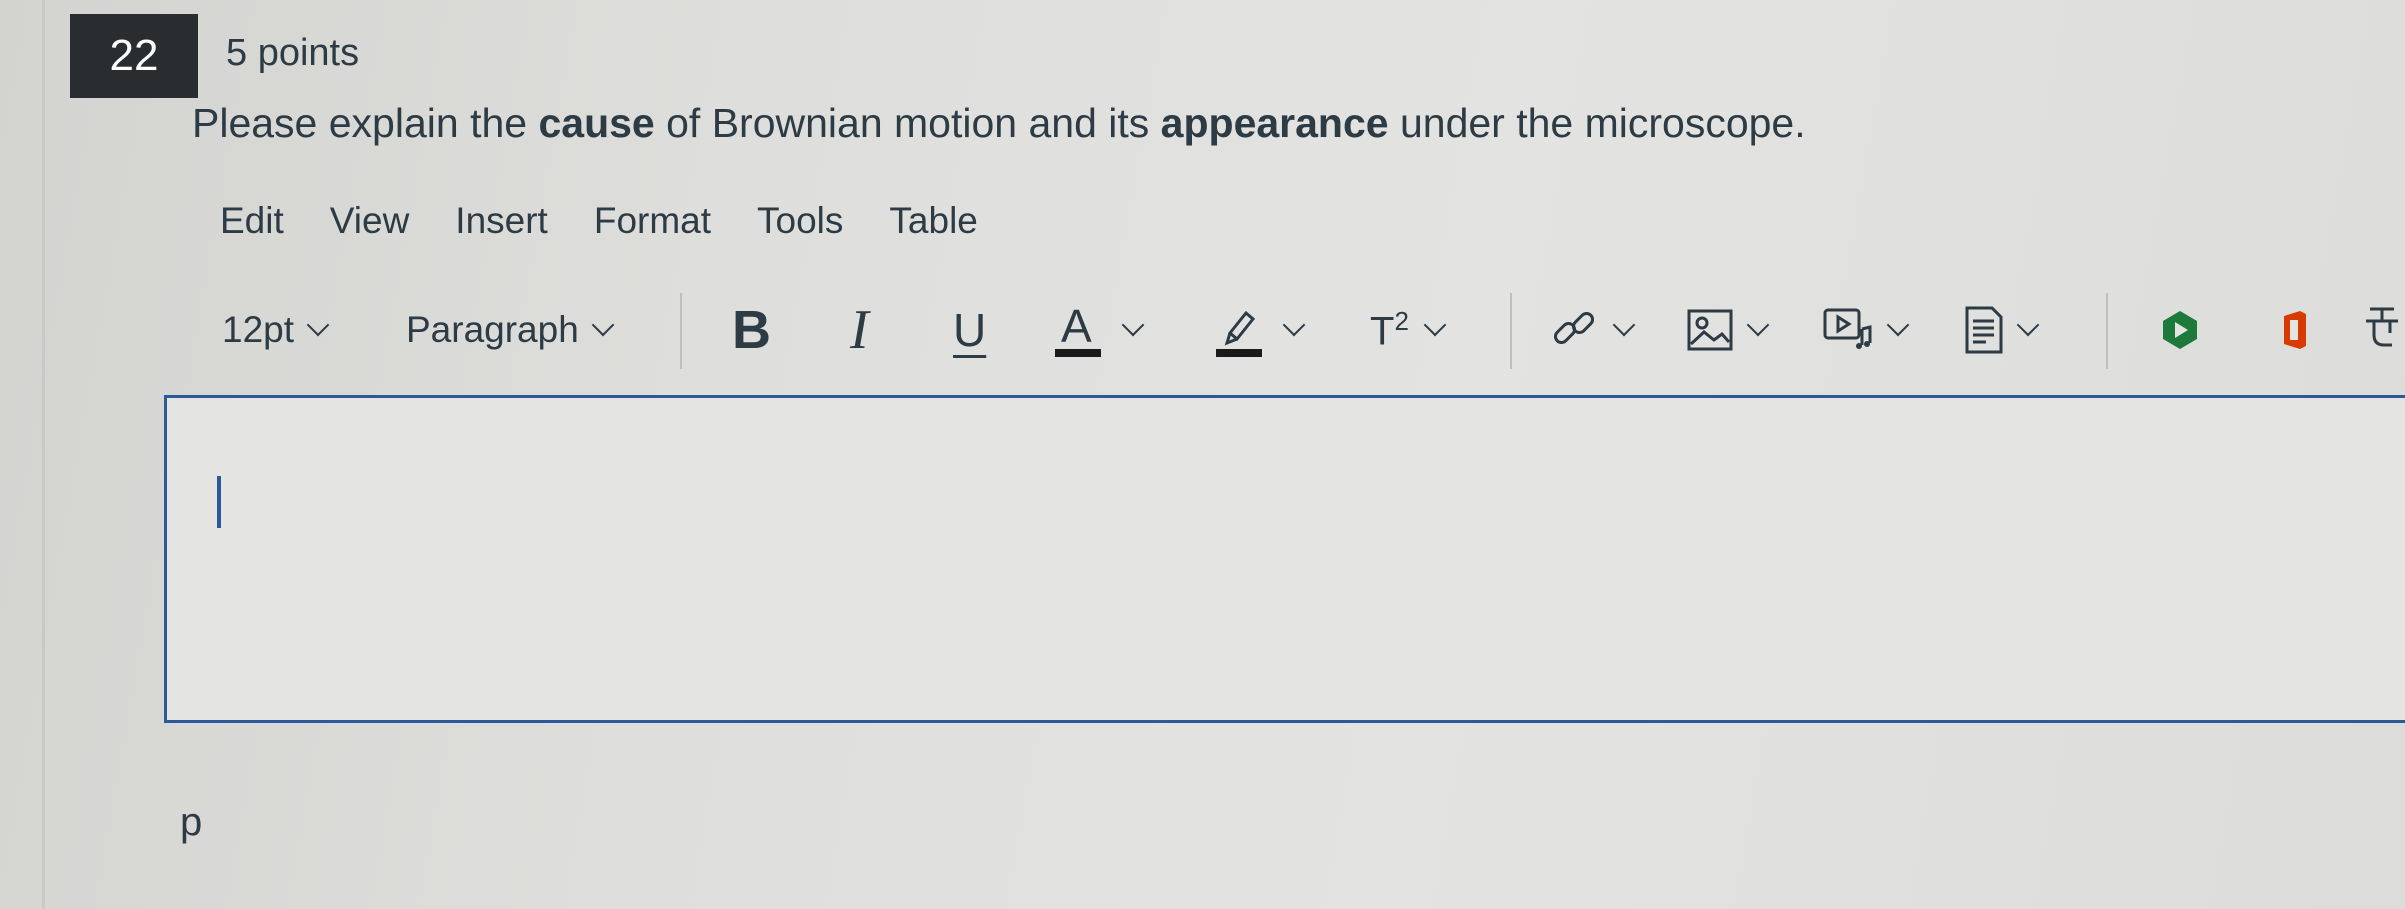  I want to click on bold-icon: B, so click(751, 330).